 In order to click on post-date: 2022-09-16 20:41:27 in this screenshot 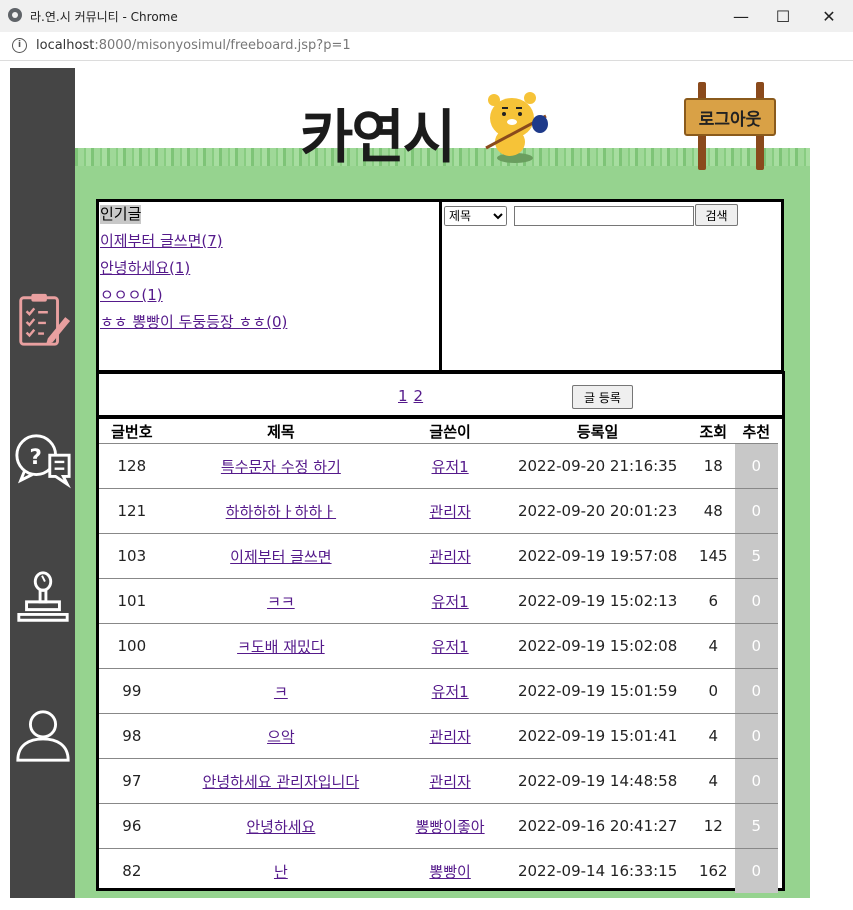, I will do `click(598, 826)`.